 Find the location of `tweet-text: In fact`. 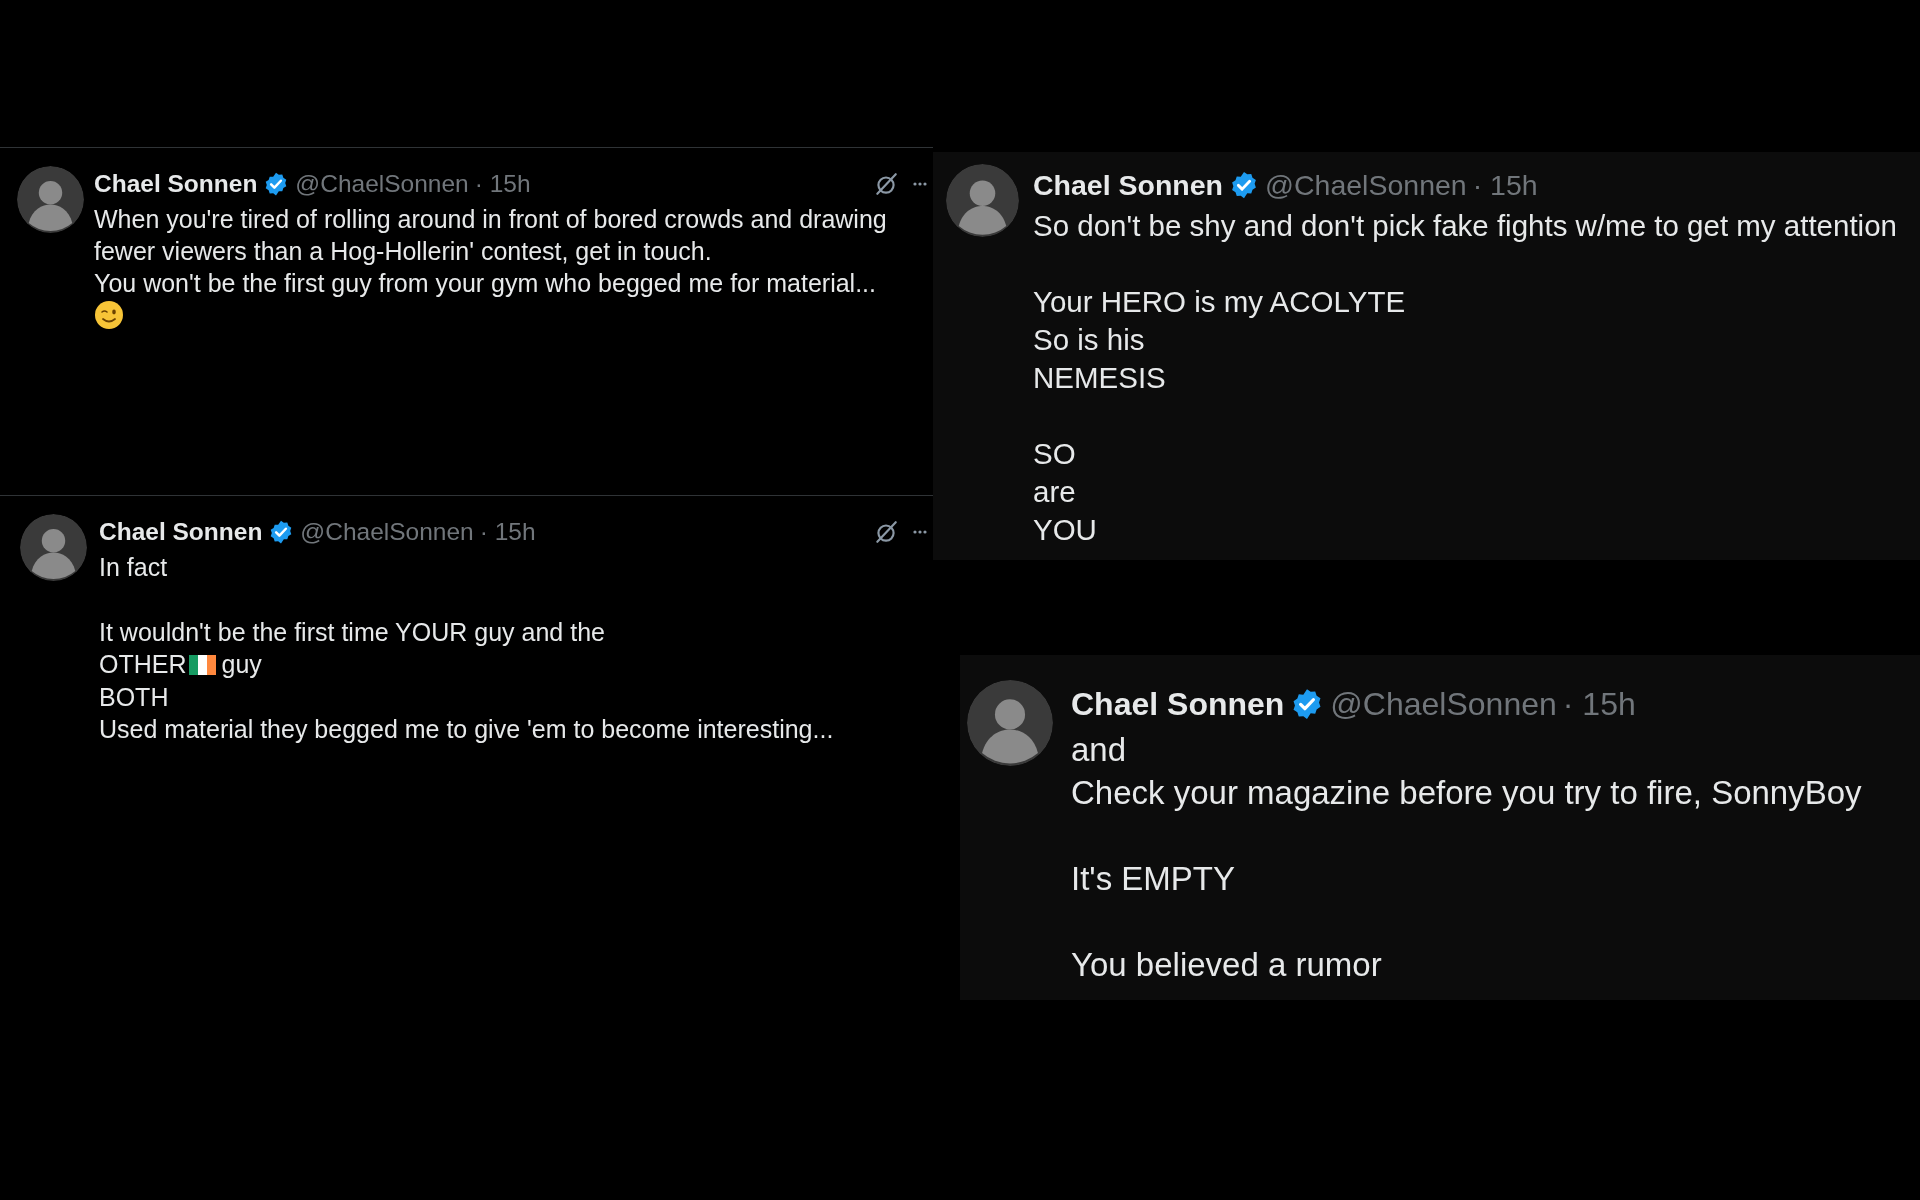

tweet-text: In fact is located at coordinates (134, 567).